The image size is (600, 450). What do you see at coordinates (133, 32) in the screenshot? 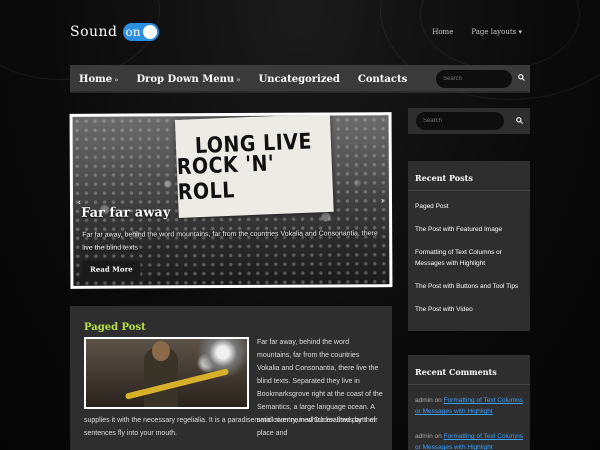
I see `logo-toggle-label: on` at bounding box center [133, 32].